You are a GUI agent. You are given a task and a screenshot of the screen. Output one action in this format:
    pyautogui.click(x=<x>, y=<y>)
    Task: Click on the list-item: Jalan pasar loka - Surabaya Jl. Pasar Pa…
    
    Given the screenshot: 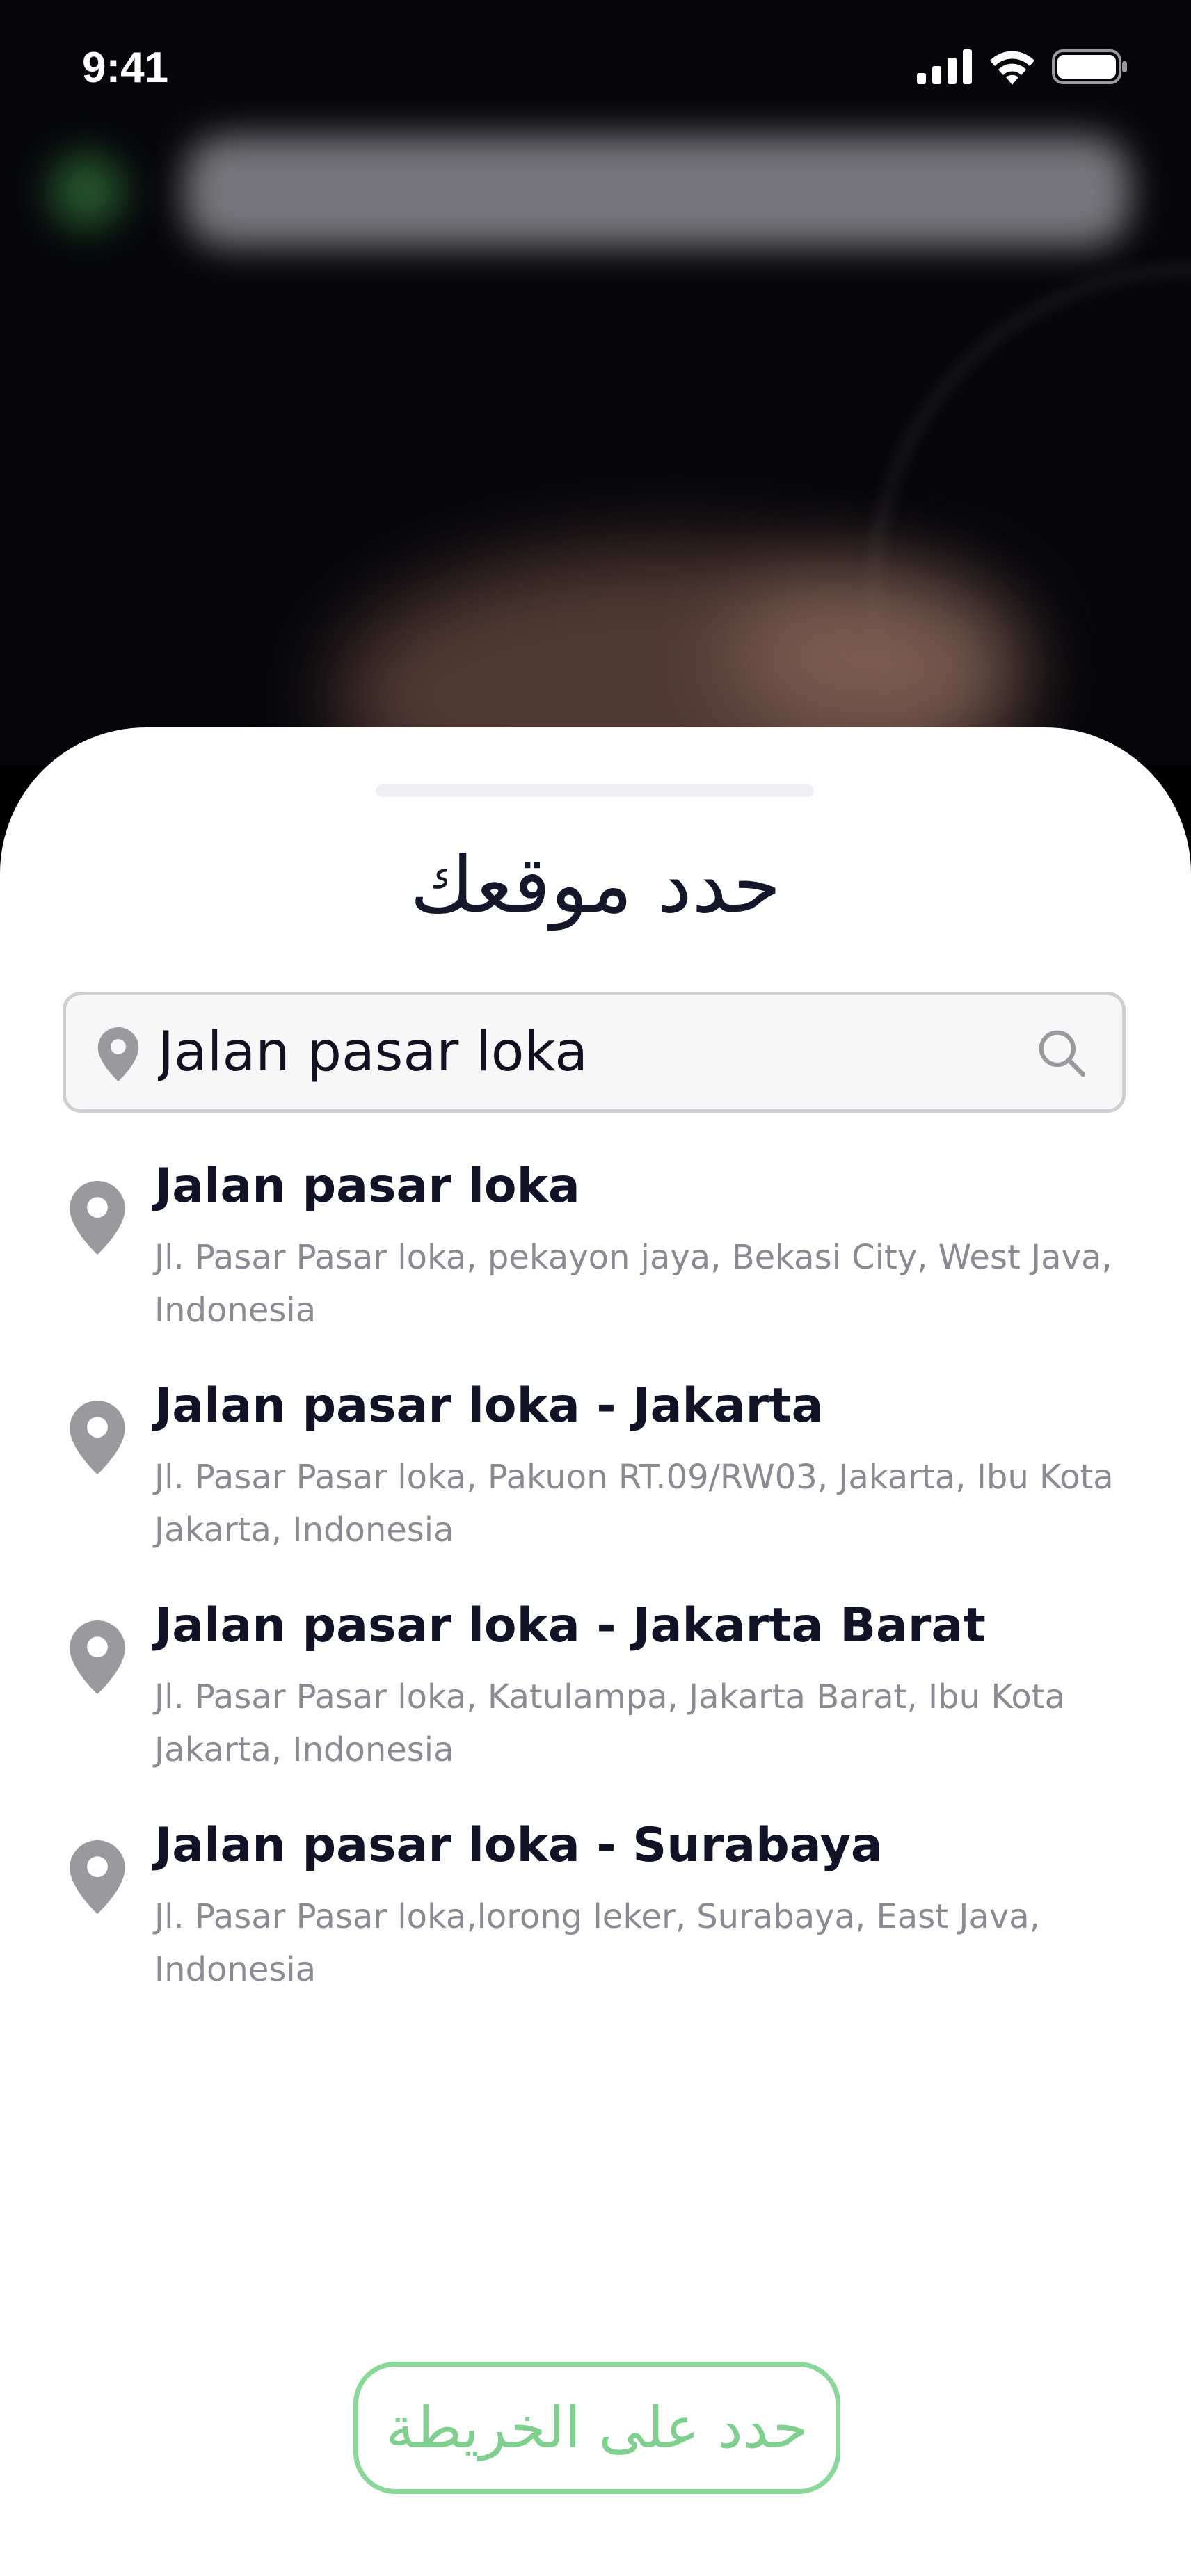 What is the action you would take?
    pyautogui.click(x=595, y=1922)
    